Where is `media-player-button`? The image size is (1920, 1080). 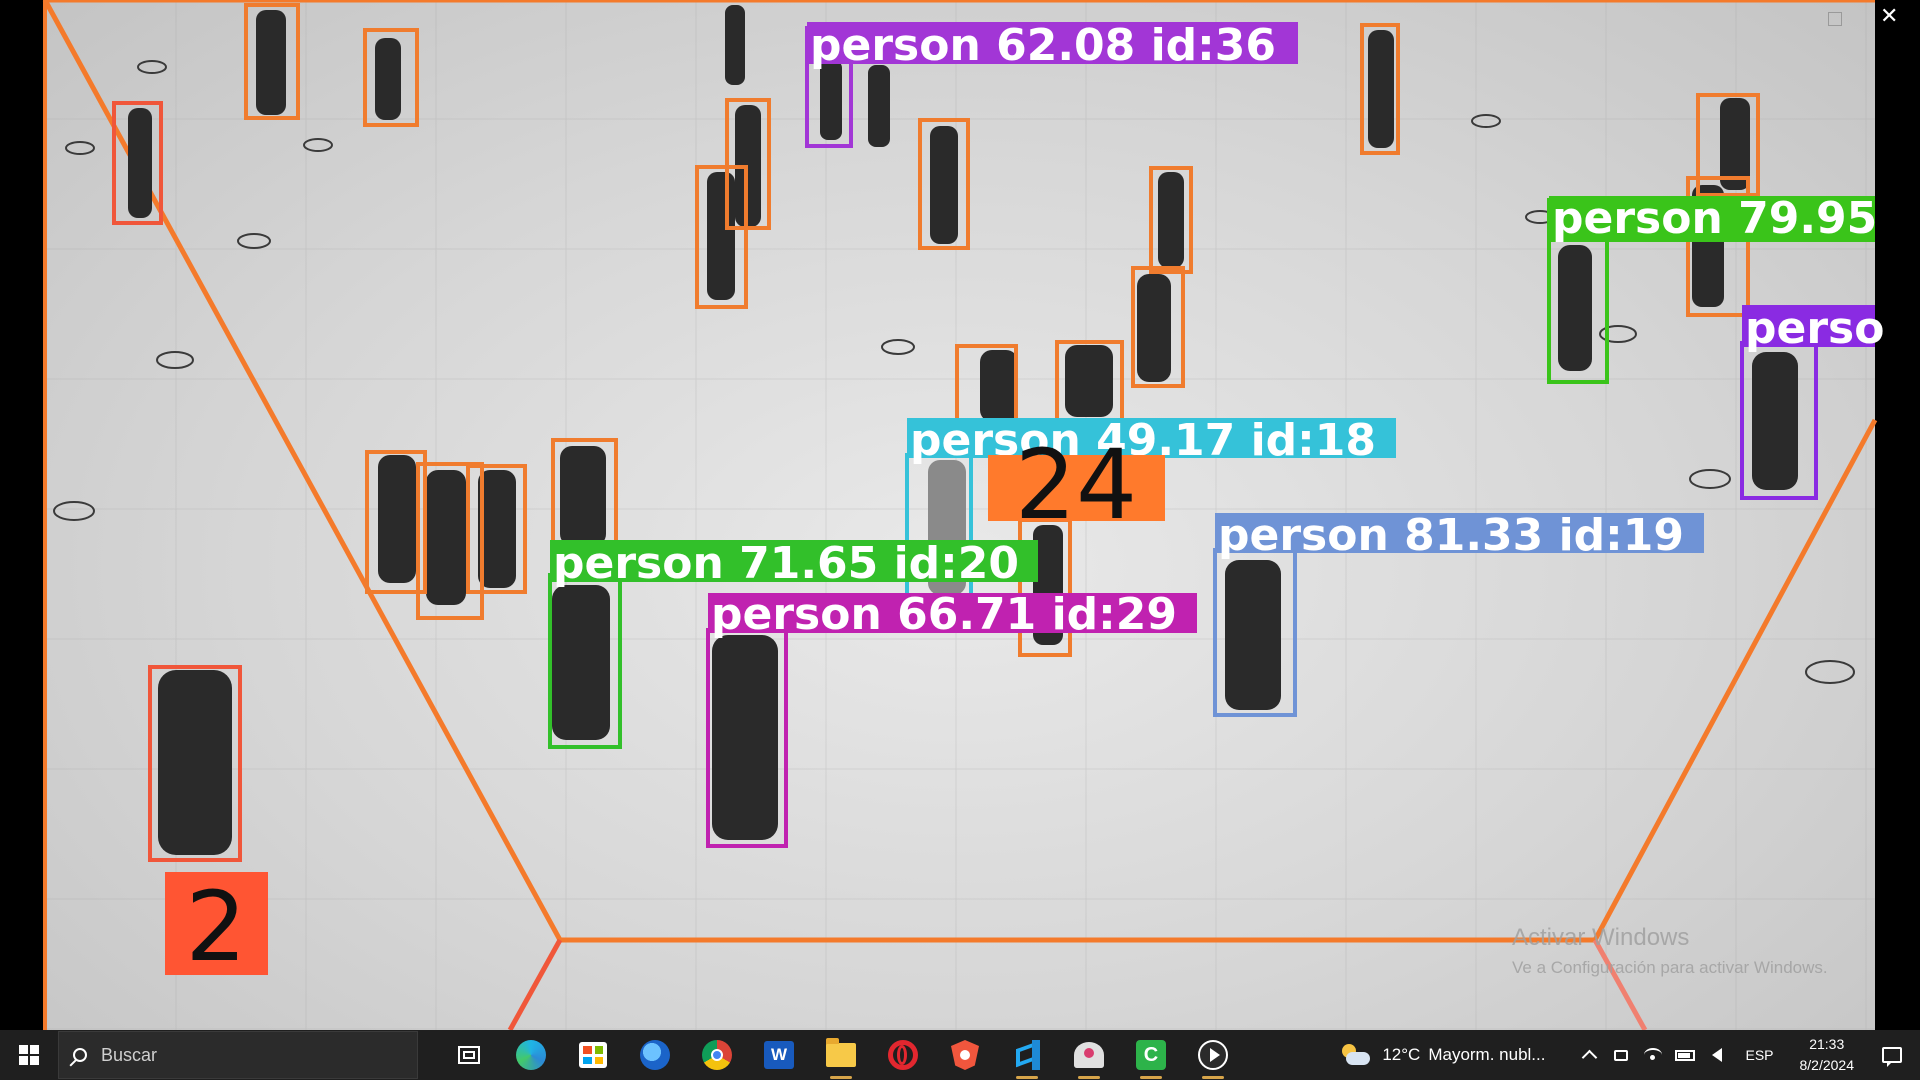
media-player-button is located at coordinates (1213, 1055).